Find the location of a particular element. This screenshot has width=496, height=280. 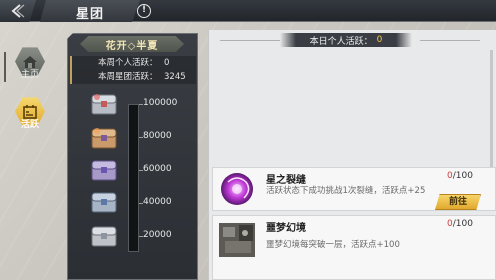

weekly-personal-row: 本周个人活跃： 0 is located at coordinates (133, 63).